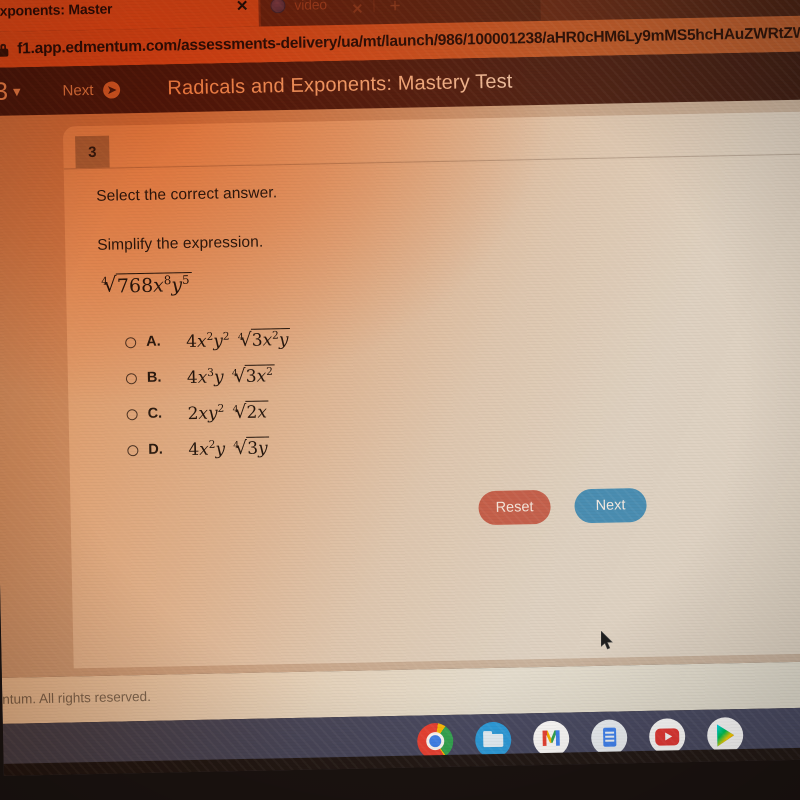 The height and width of the screenshot is (800, 800). I want to click on new-tab-icon: +, so click(395, 8).